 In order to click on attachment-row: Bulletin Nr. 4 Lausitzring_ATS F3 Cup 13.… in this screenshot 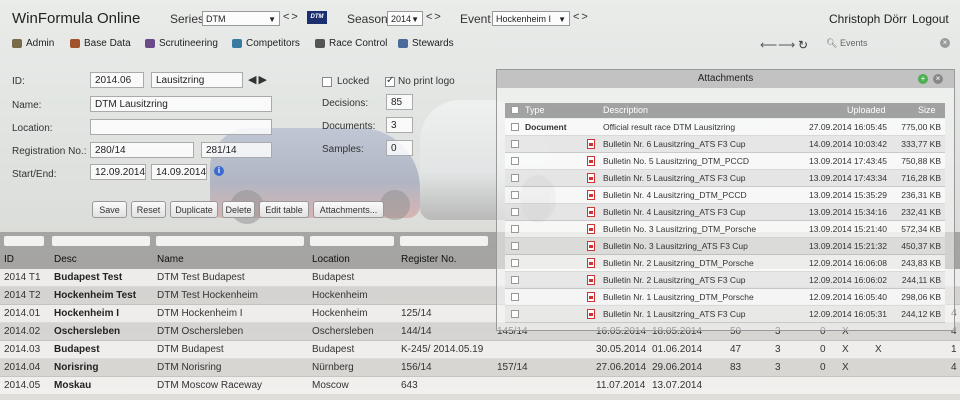, I will do `click(725, 212)`.